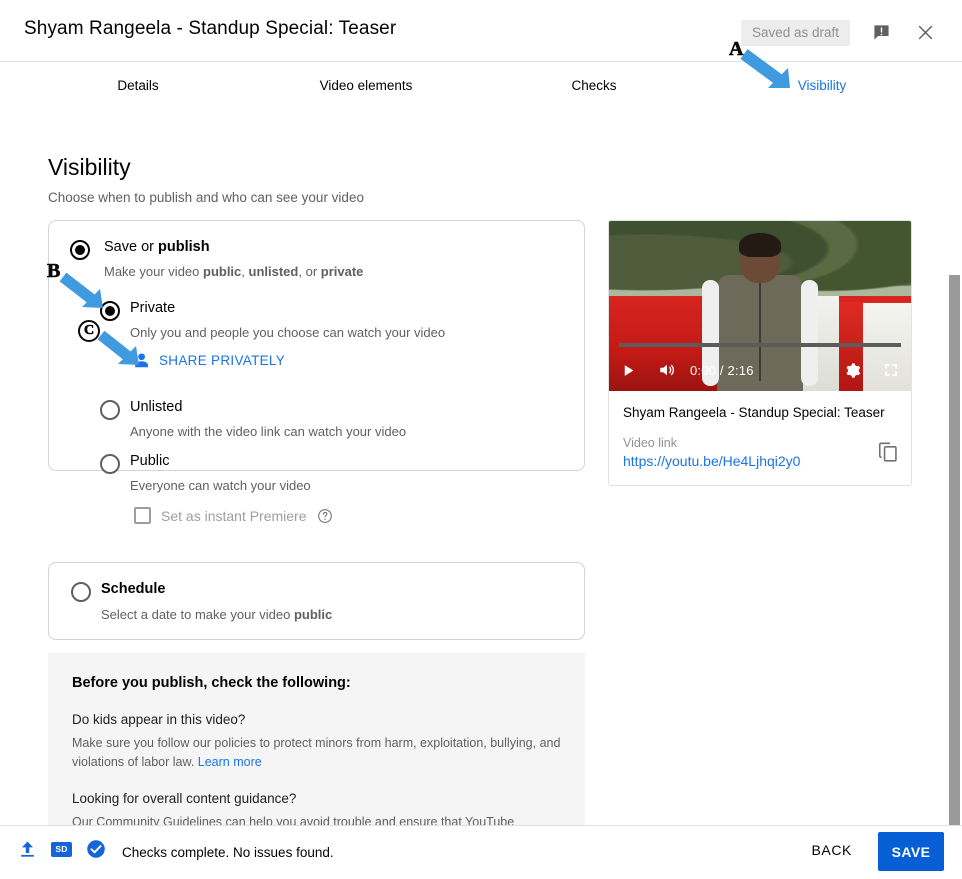 The image size is (962, 879). What do you see at coordinates (822, 85) in the screenshot?
I see `step-label-visibility: Visibility` at bounding box center [822, 85].